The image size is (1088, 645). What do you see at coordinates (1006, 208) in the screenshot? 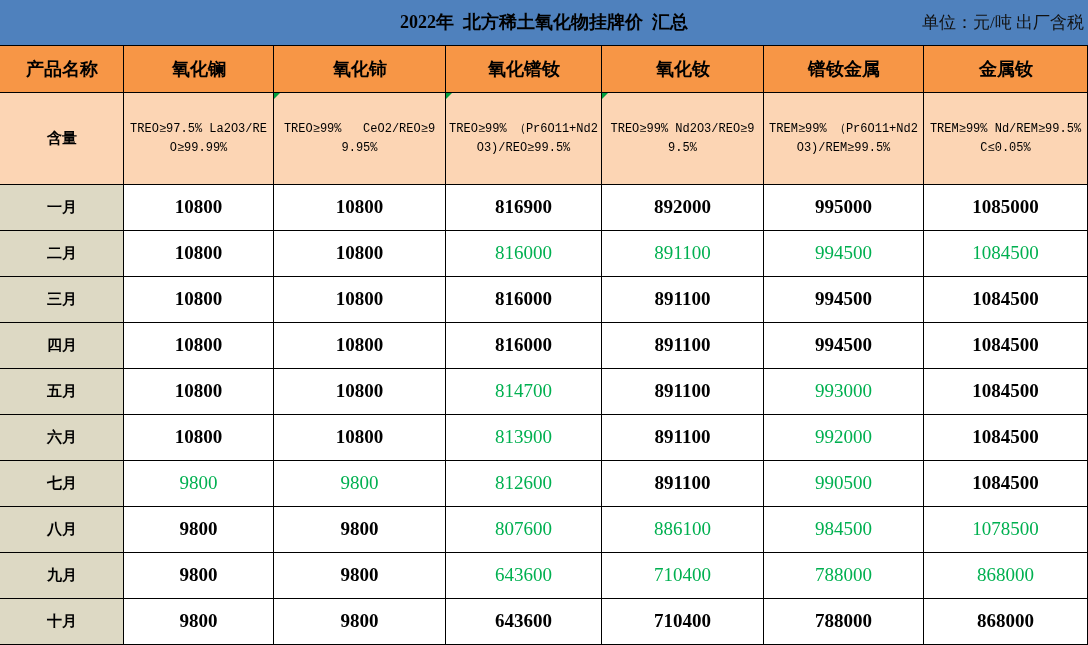
I see `price-cell: 1085000` at bounding box center [1006, 208].